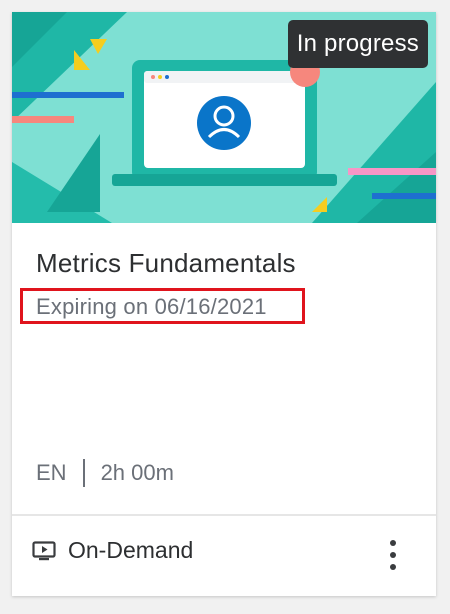  I want to click on duration-label: 2h 00m, so click(137, 472).